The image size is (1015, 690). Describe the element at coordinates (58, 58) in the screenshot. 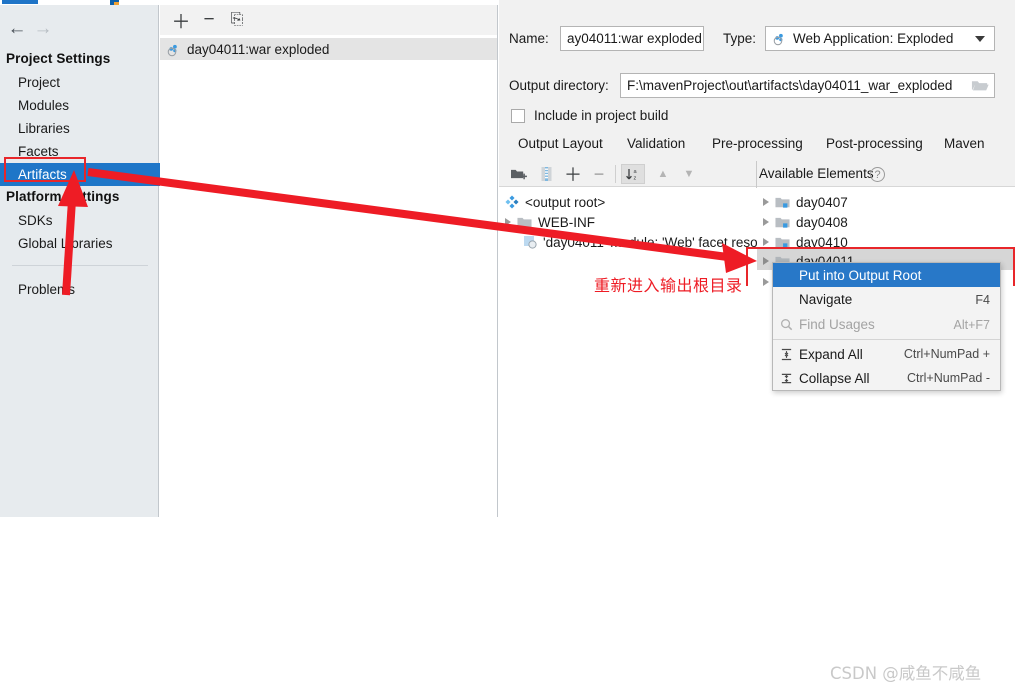

I see `sidebar-group-title-project-settings: Project Settings` at that location.